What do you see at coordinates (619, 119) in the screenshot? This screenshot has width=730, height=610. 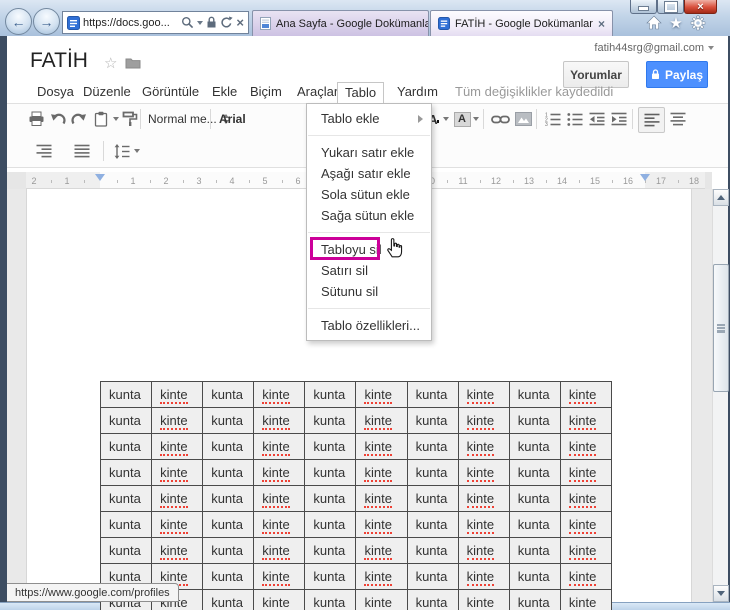 I see `increase-indent-icon` at bounding box center [619, 119].